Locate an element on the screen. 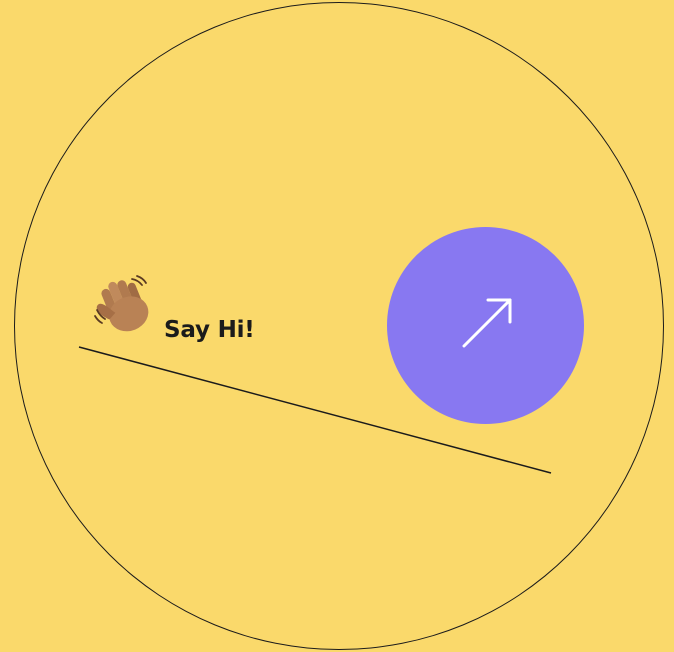 The width and height of the screenshot is (674, 652). waving-hand-icon is located at coordinates (125, 309).